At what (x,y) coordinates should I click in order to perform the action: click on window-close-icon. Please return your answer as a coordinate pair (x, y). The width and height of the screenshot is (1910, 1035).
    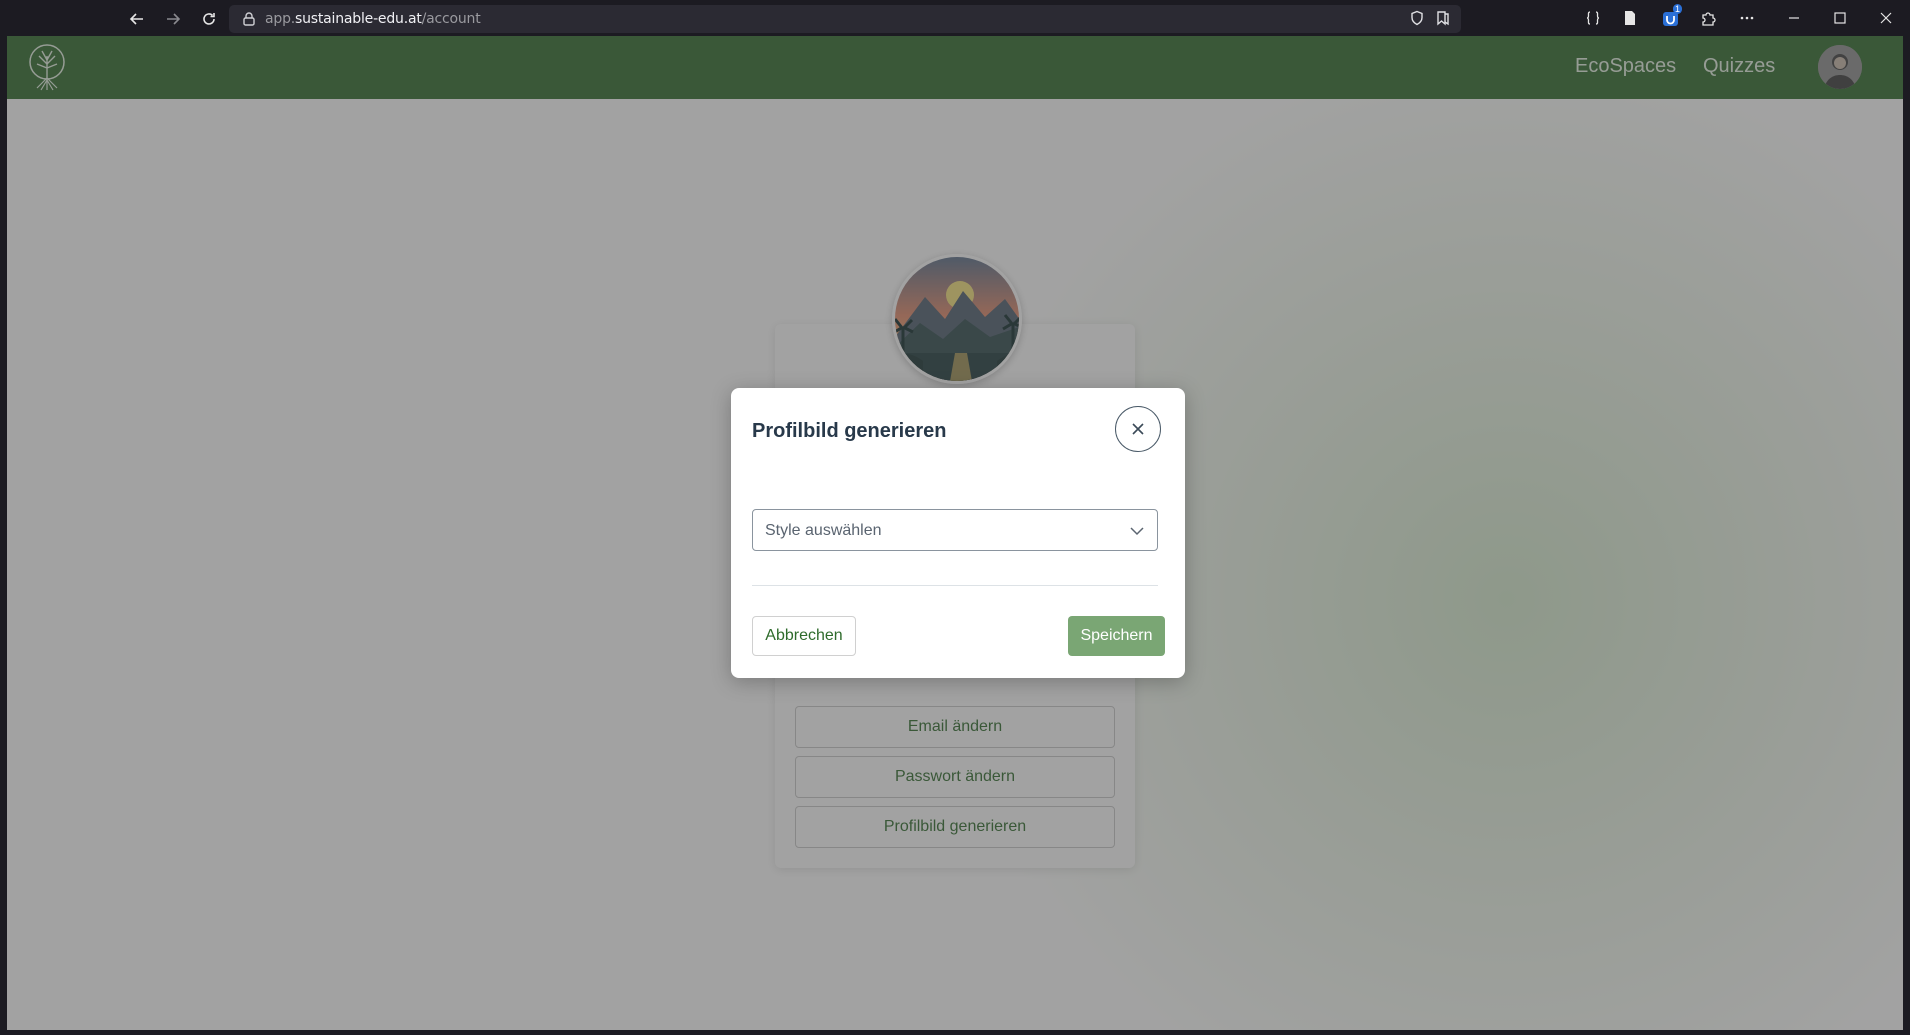
    Looking at the image, I should click on (1886, 18).